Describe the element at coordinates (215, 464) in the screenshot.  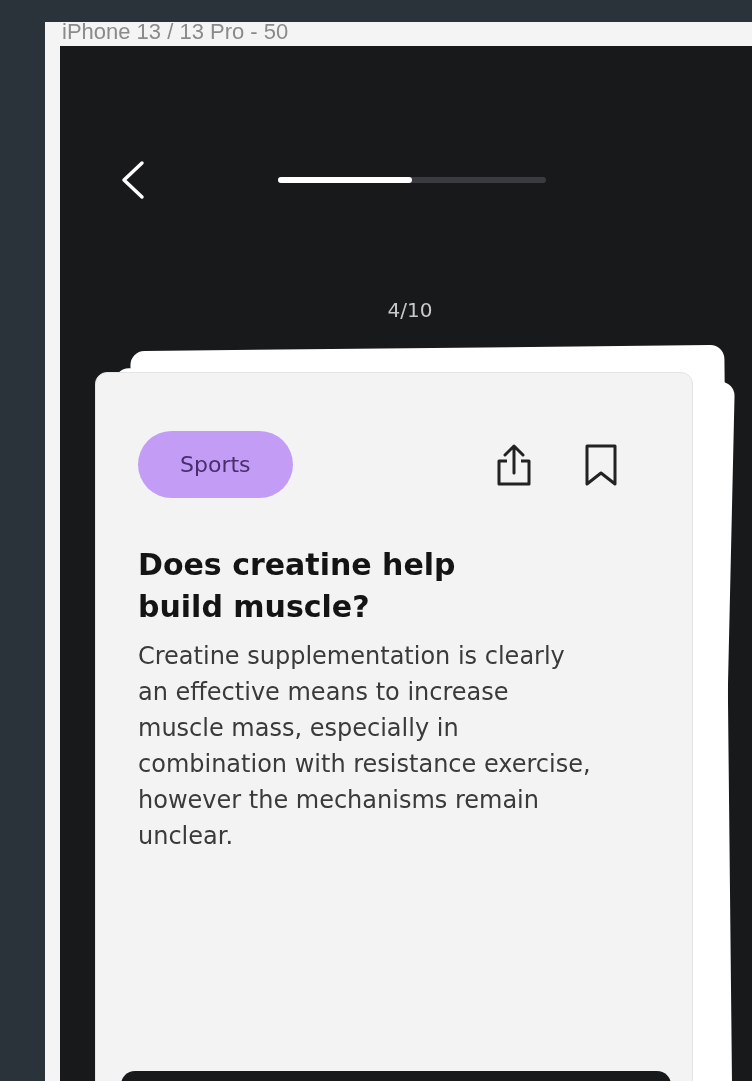
I see `category-tag: Sports` at that location.